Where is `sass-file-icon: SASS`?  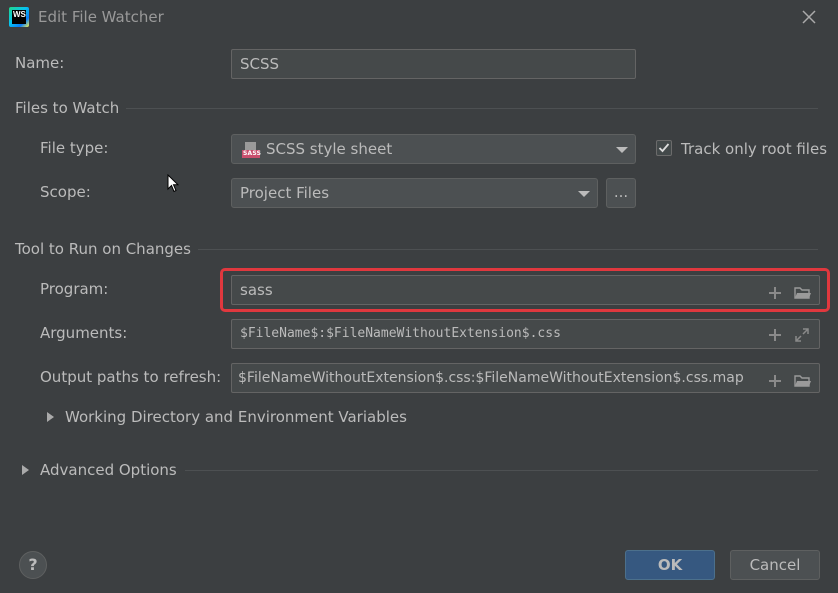
sass-file-icon: SASS is located at coordinates (252, 150).